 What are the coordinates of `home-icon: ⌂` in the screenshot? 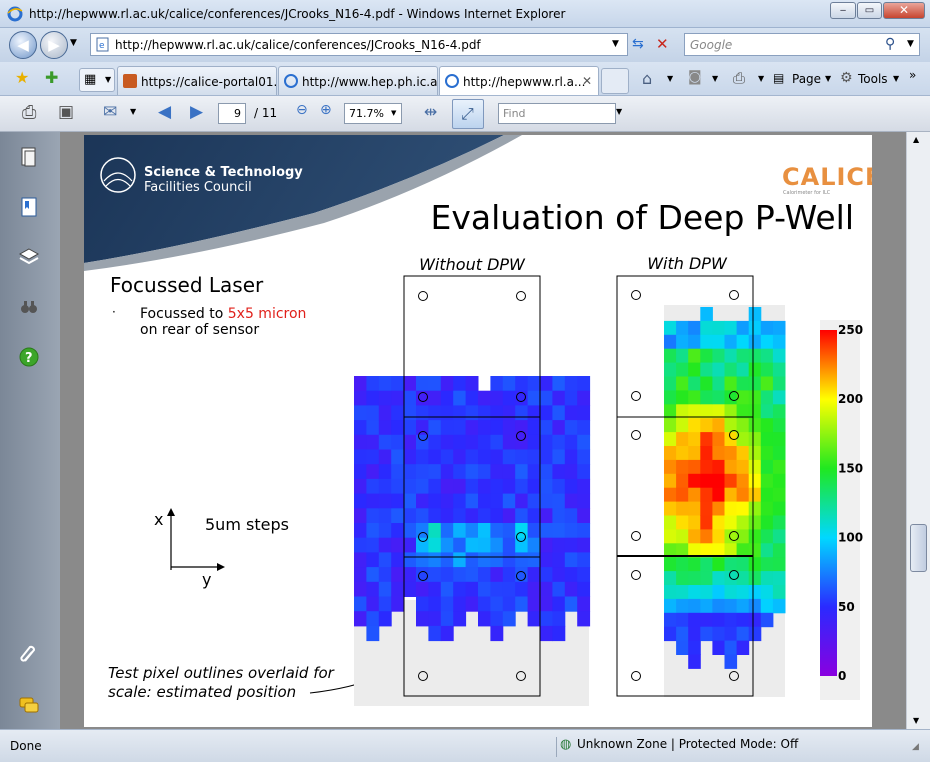 It's located at (647, 78).